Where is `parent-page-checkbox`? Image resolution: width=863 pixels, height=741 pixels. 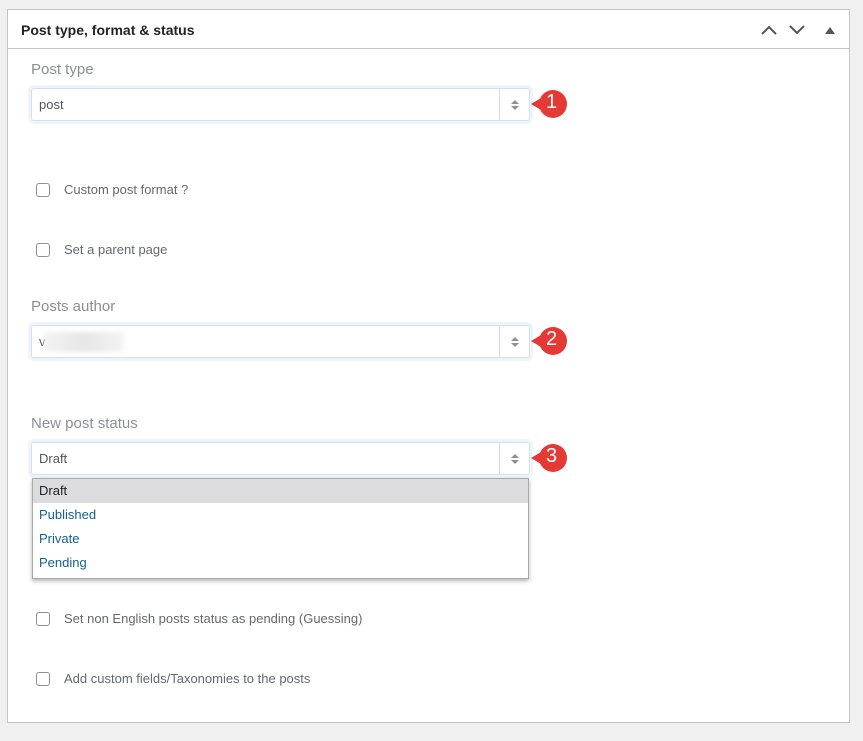
parent-page-checkbox is located at coordinates (43, 249).